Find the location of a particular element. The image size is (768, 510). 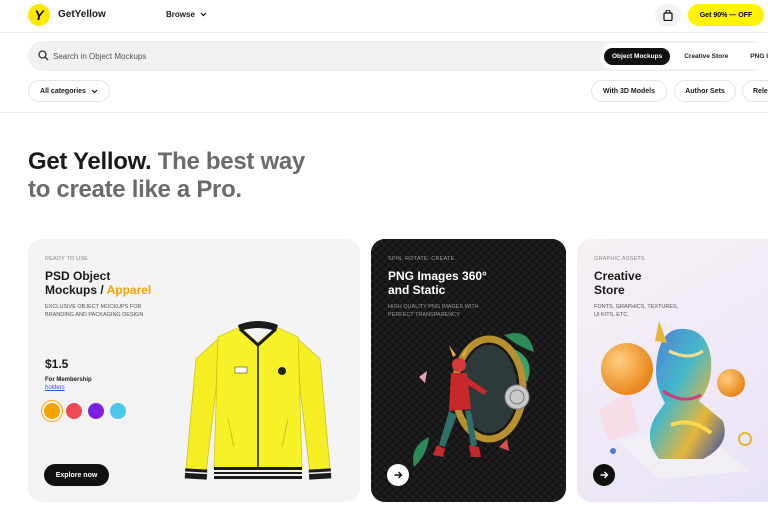

card-desc-line1: Fonts, graphics, textures, is located at coordinates (636, 307).